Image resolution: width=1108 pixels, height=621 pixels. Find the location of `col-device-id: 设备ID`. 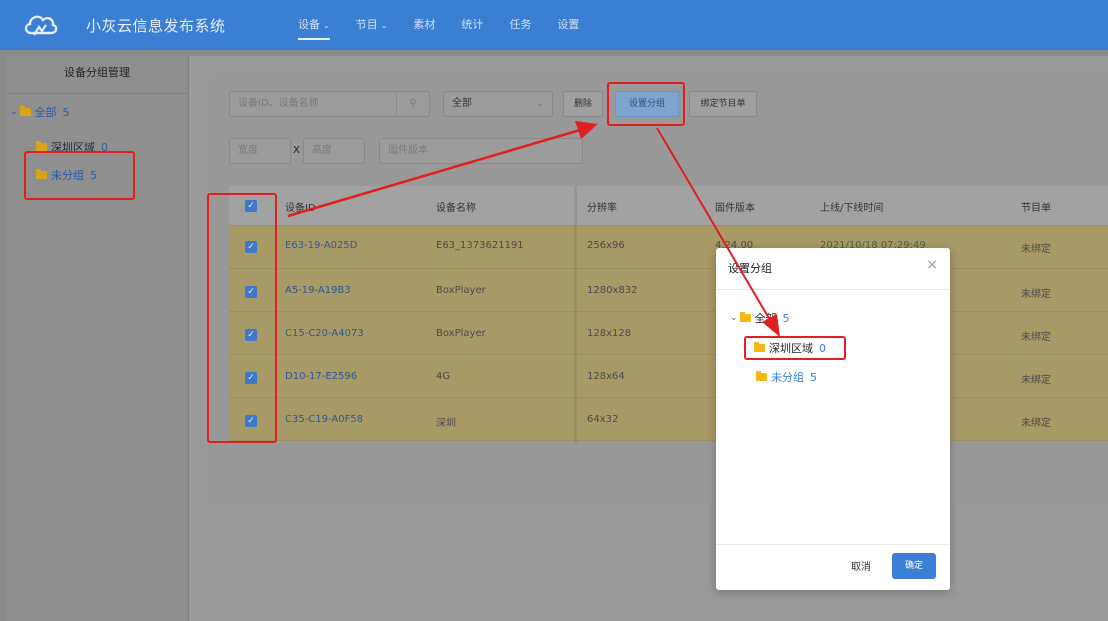

col-device-id: 设备ID is located at coordinates (300, 208).